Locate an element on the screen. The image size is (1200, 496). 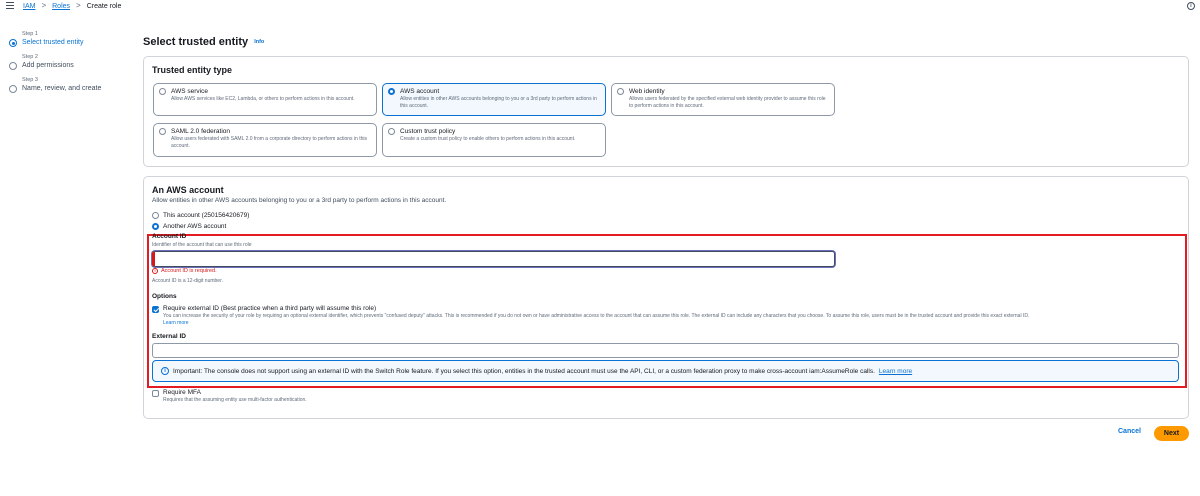
step-label: Name, review, and create is located at coordinates (62, 88).